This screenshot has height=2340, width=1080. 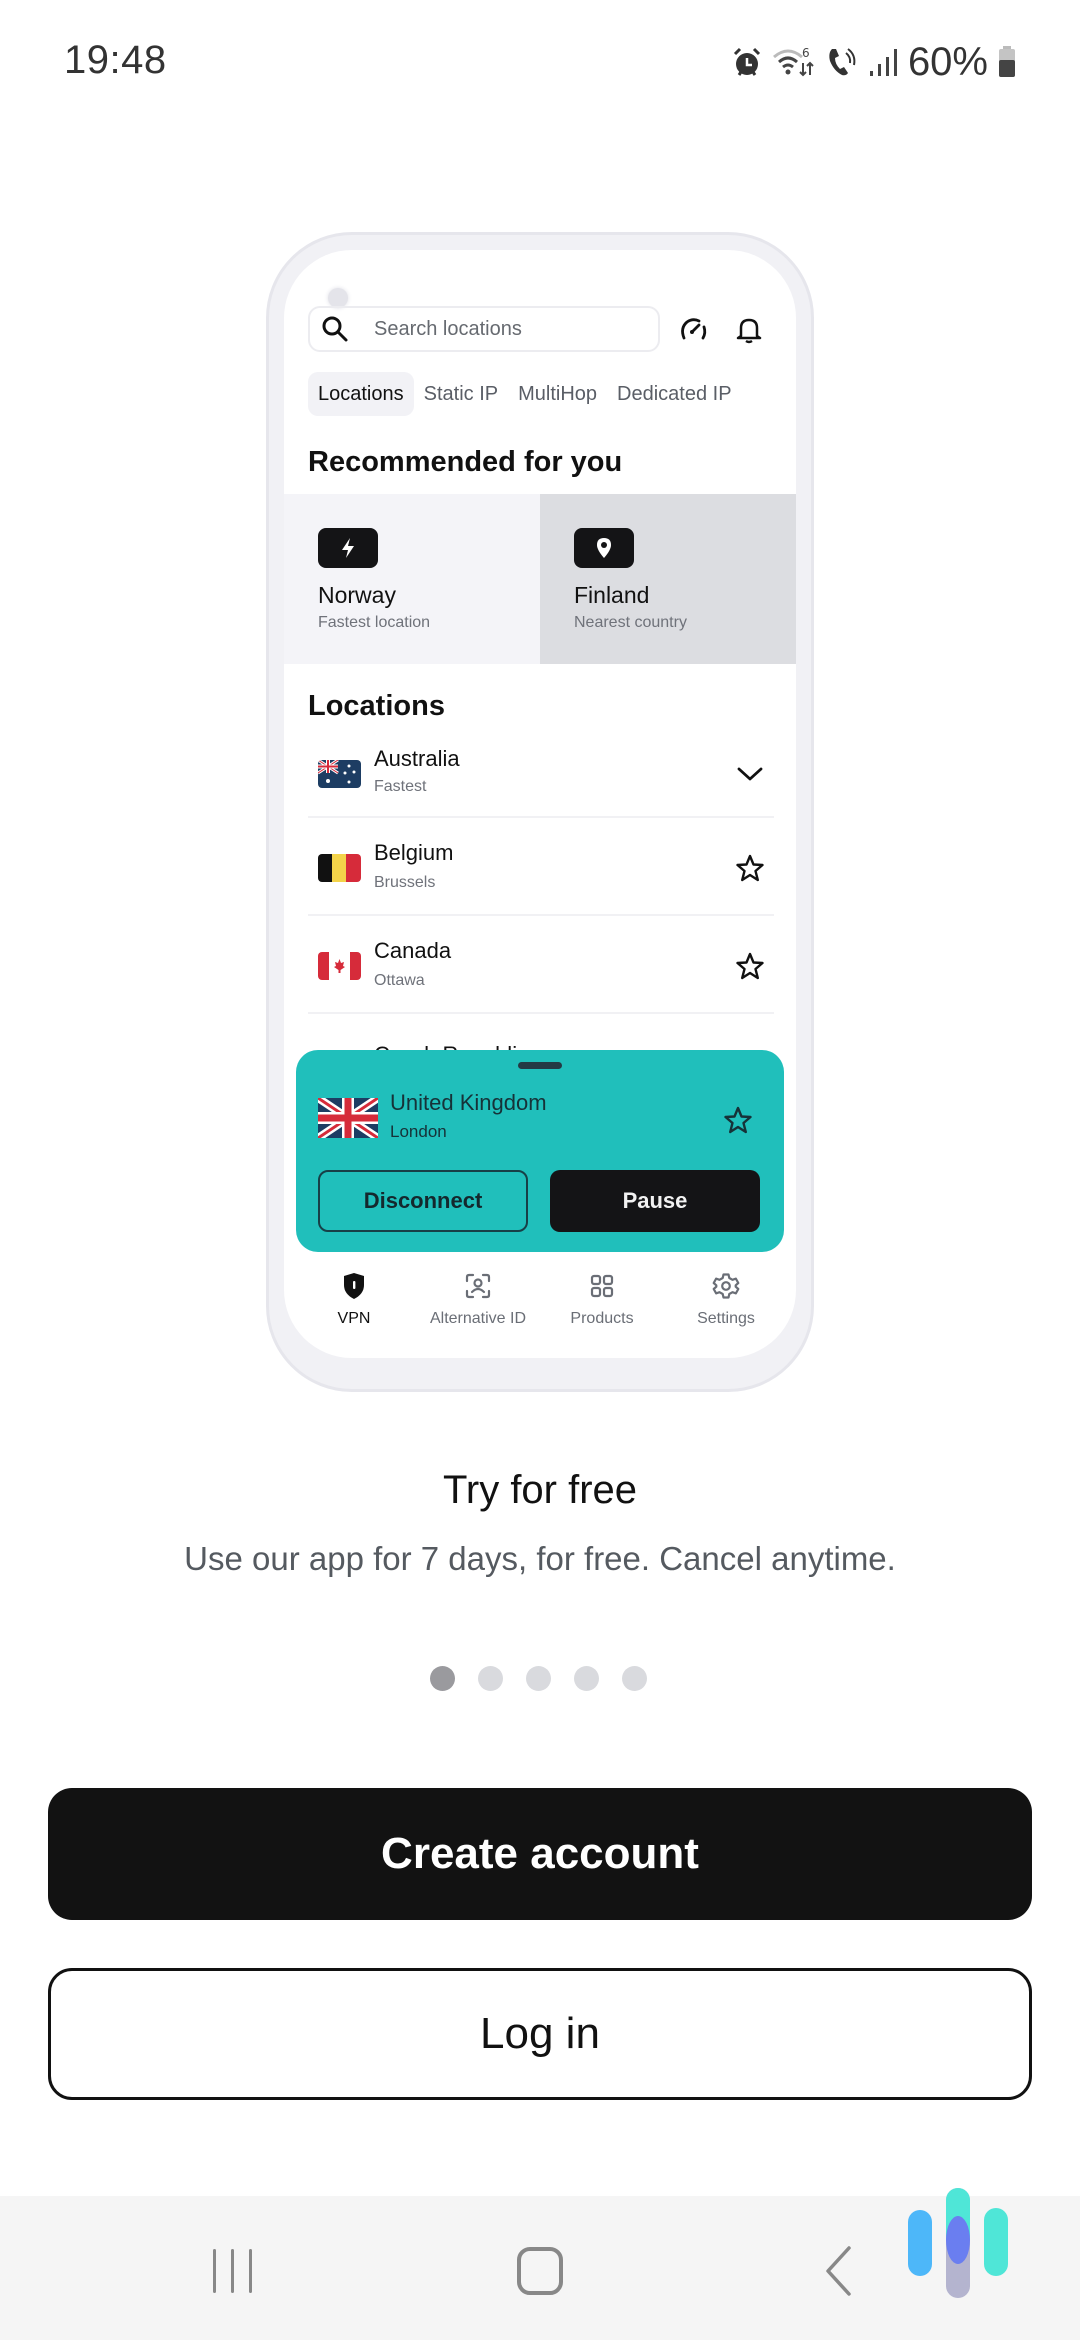 I want to click on face-scan-icon, so click(x=478, y=1286).